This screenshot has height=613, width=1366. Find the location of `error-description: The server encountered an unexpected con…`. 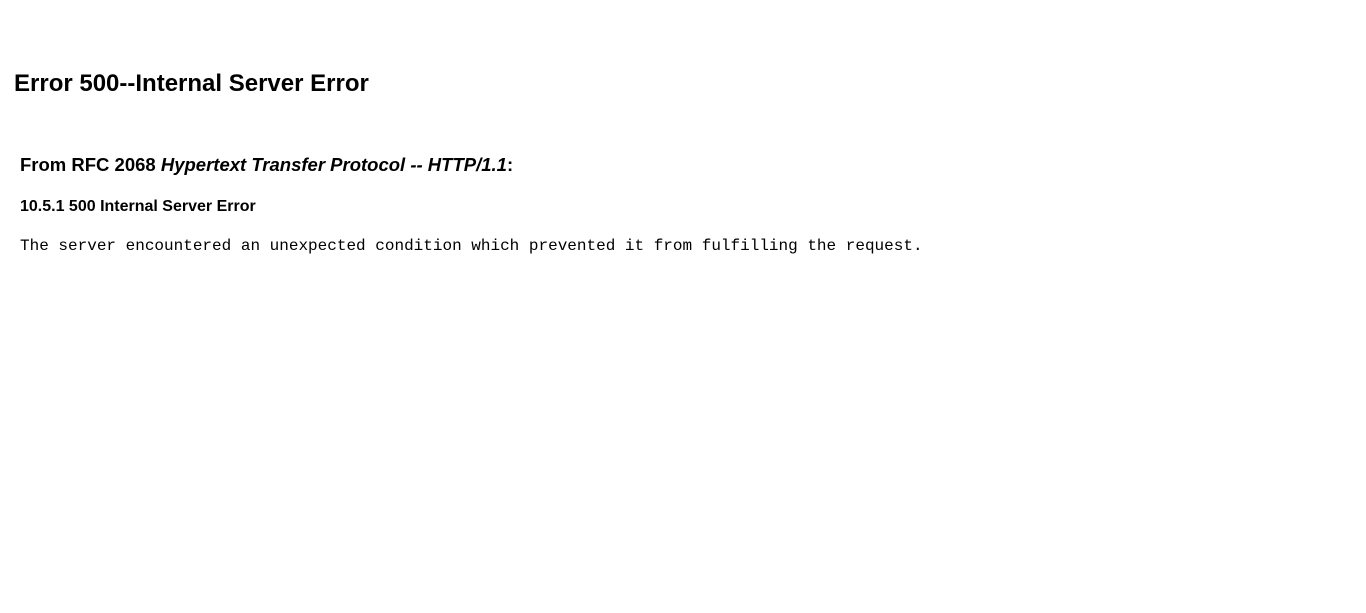

error-description: The server encountered an unexpected con… is located at coordinates (471, 246).